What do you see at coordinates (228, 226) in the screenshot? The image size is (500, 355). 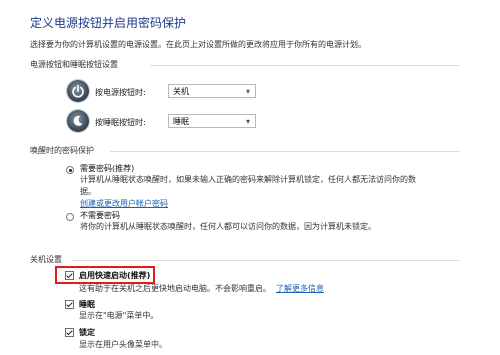 I see `no-password-desc: 将你的计算机从睡眠状态唤醒时，任何人都可以访问你的数据，因为计算机未锁定。` at bounding box center [228, 226].